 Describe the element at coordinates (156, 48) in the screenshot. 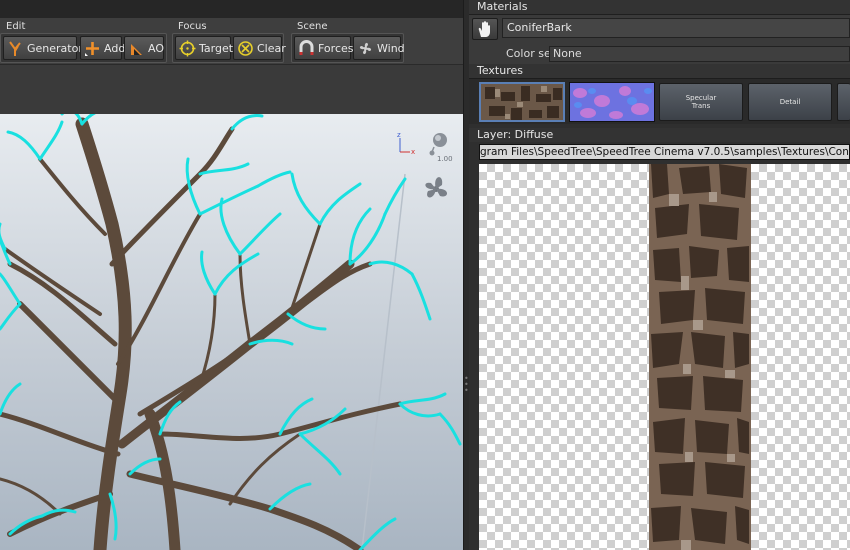

I see `ao-label: AO` at that location.